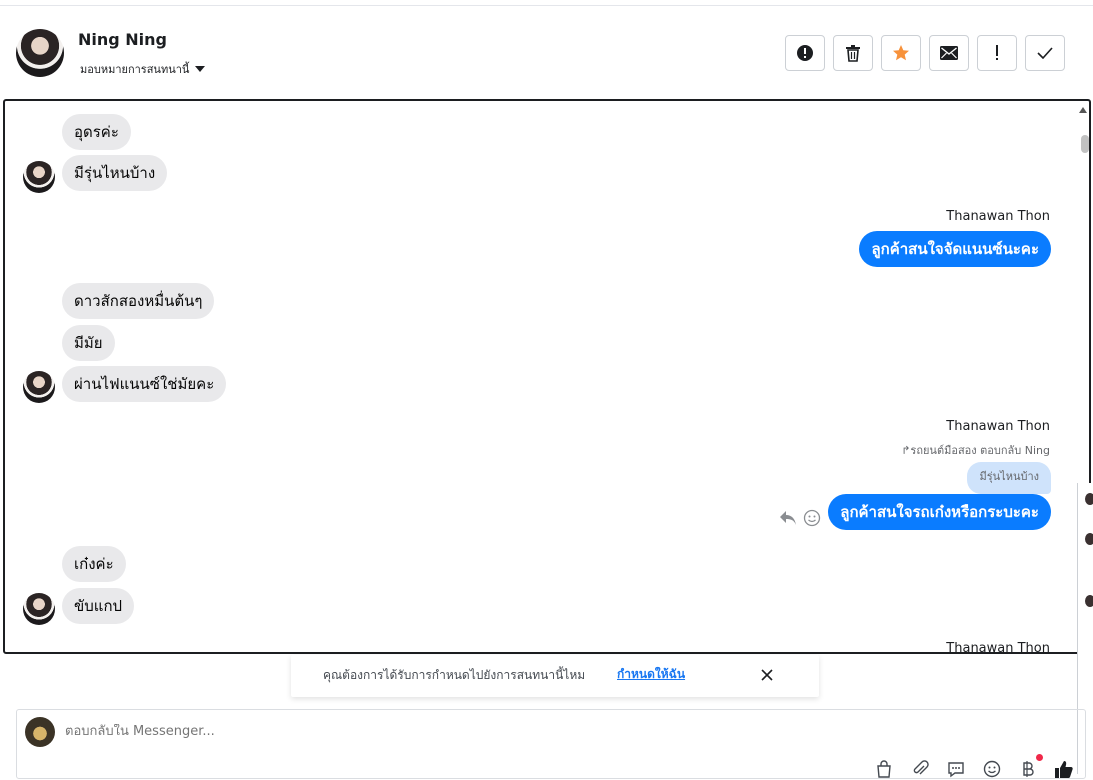  What do you see at coordinates (200, 69) in the screenshot?
I see `caret-down-icon` at bounding box center [200, 69].